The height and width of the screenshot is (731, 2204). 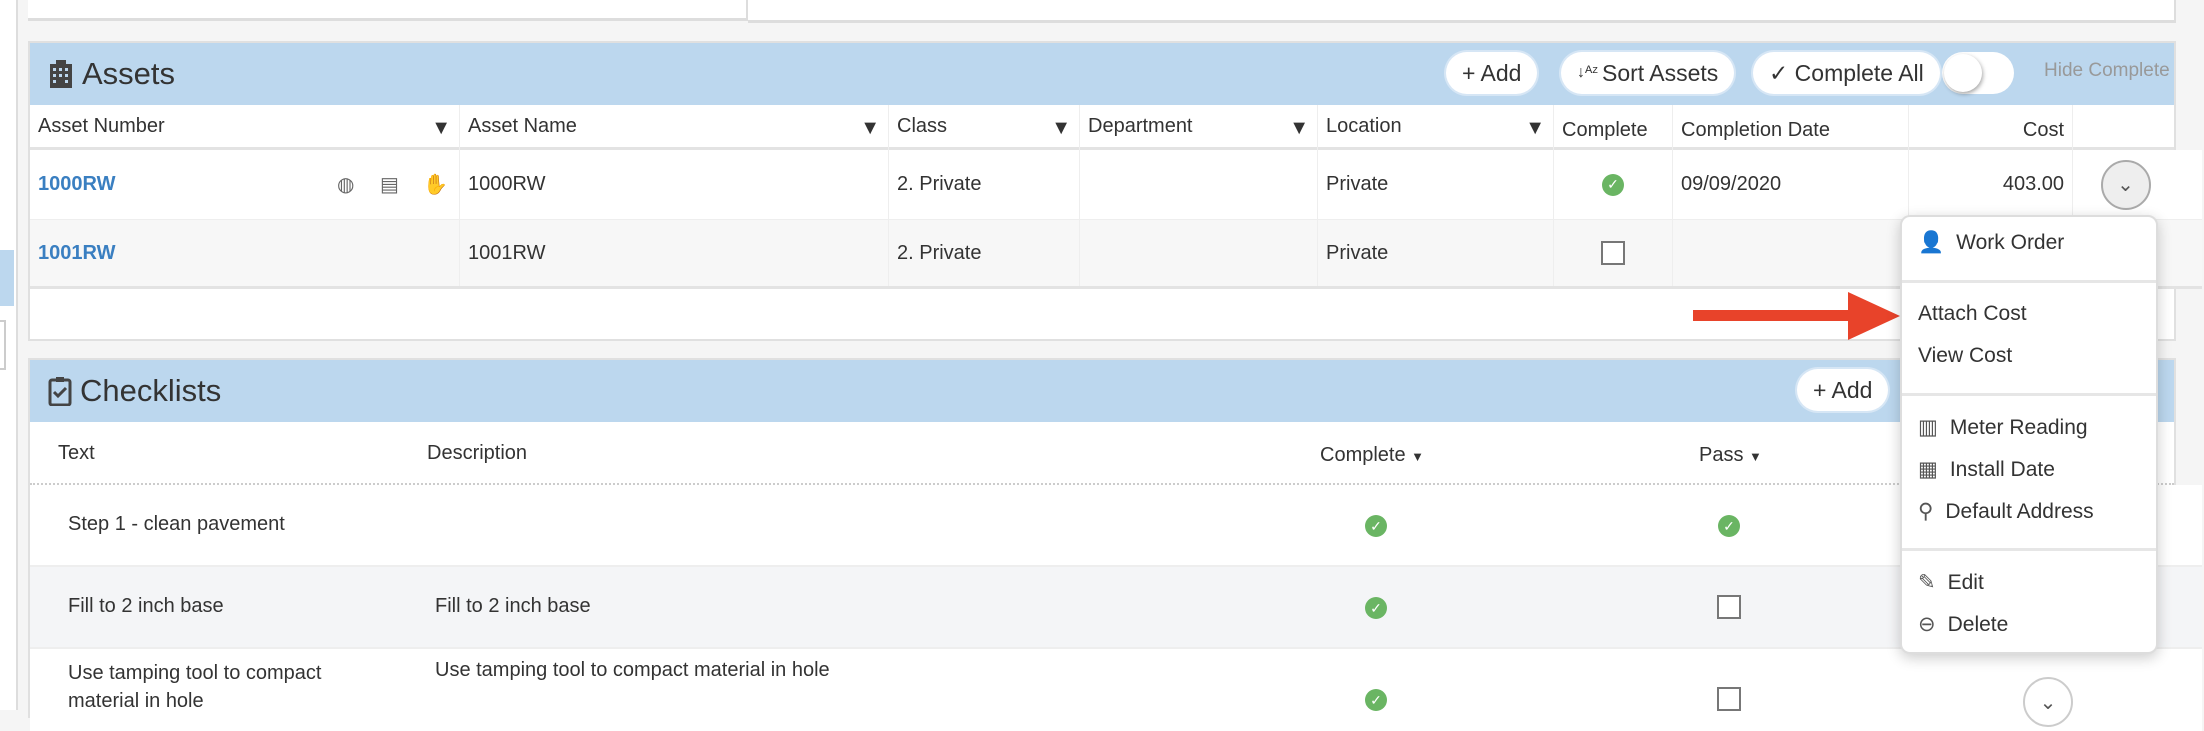 I want to click on sort-assets-button: ↓ᴬᶻ Sort Assets, so click(x=1648, y=73).